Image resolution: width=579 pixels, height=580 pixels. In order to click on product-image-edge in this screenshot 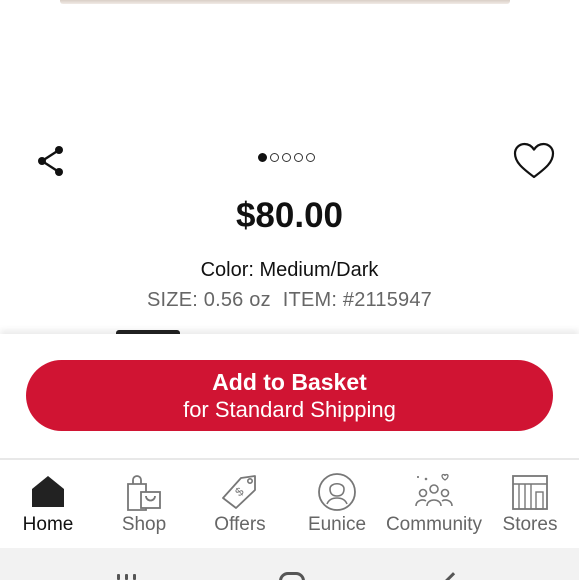, I will do `click(285, 2)`.